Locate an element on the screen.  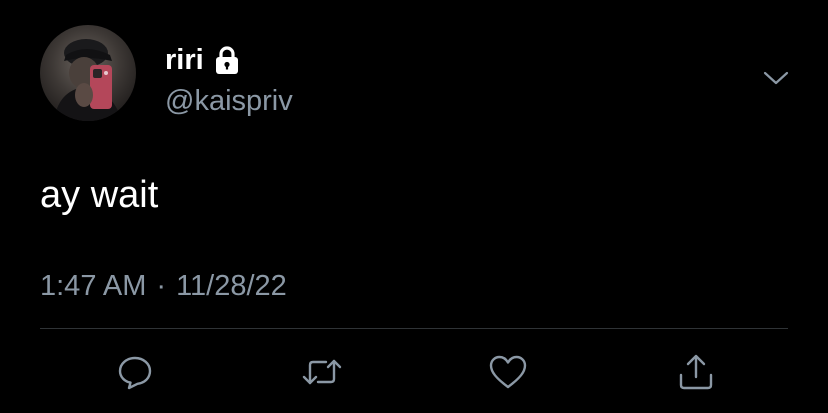
avatar is located at coordinates (88, 73).